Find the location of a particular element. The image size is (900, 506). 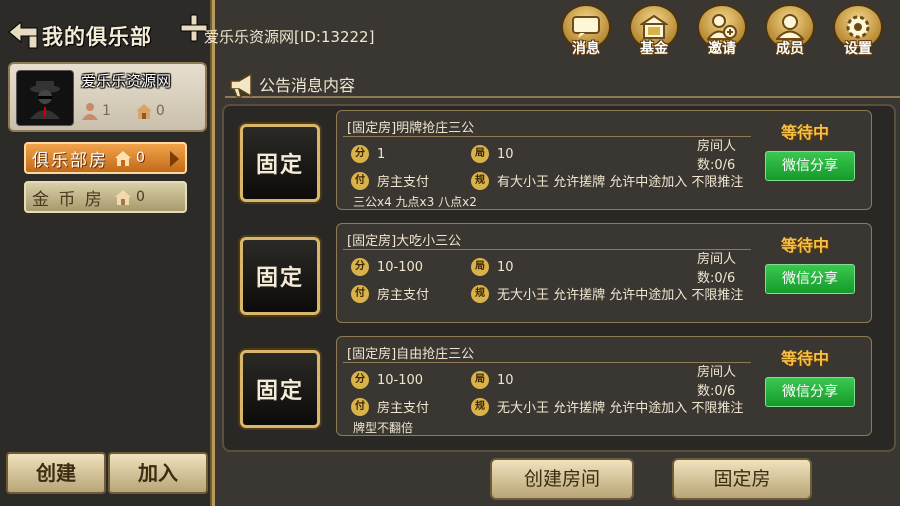

profile-card: 爱乐乐资源网 1 0 is located at coordinates (107, 97).